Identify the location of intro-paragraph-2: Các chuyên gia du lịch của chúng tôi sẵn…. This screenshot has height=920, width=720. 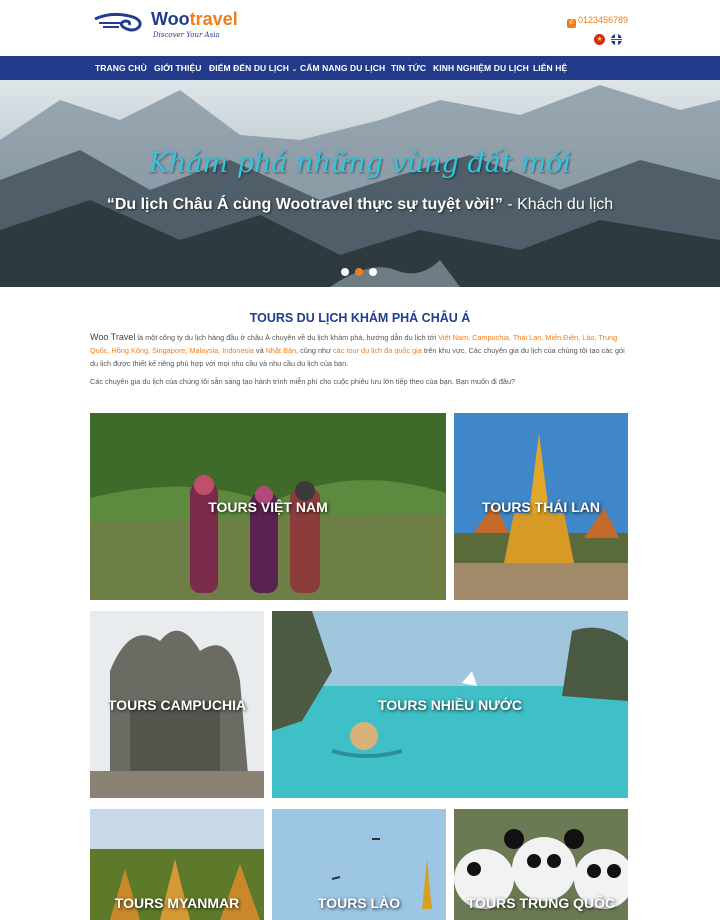
(303, 381).